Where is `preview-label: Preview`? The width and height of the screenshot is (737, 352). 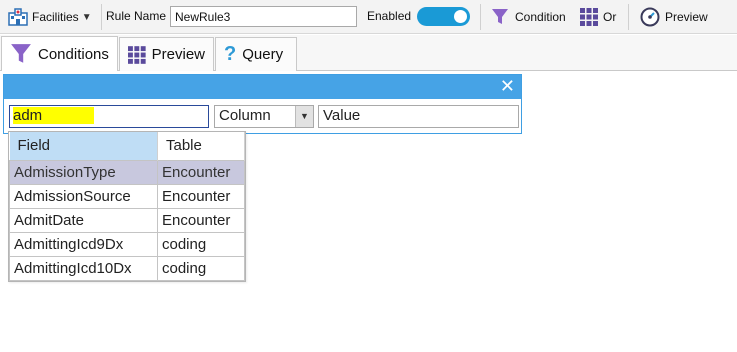
preview-label: Preview is located at coordinates (686, 17).